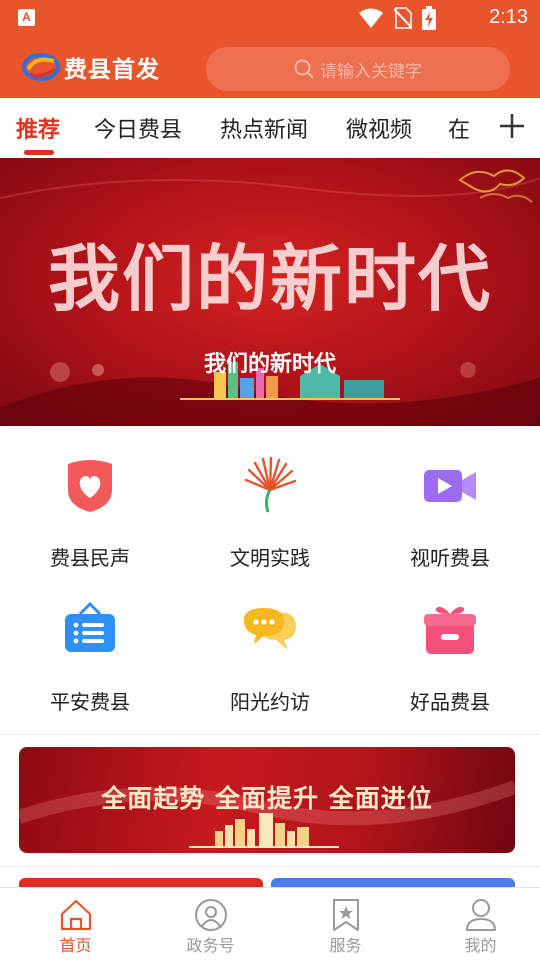 The height and width of the screenshot is (960, 540). I want to click on shortcut-label: 费县民声, so click(90, 558).